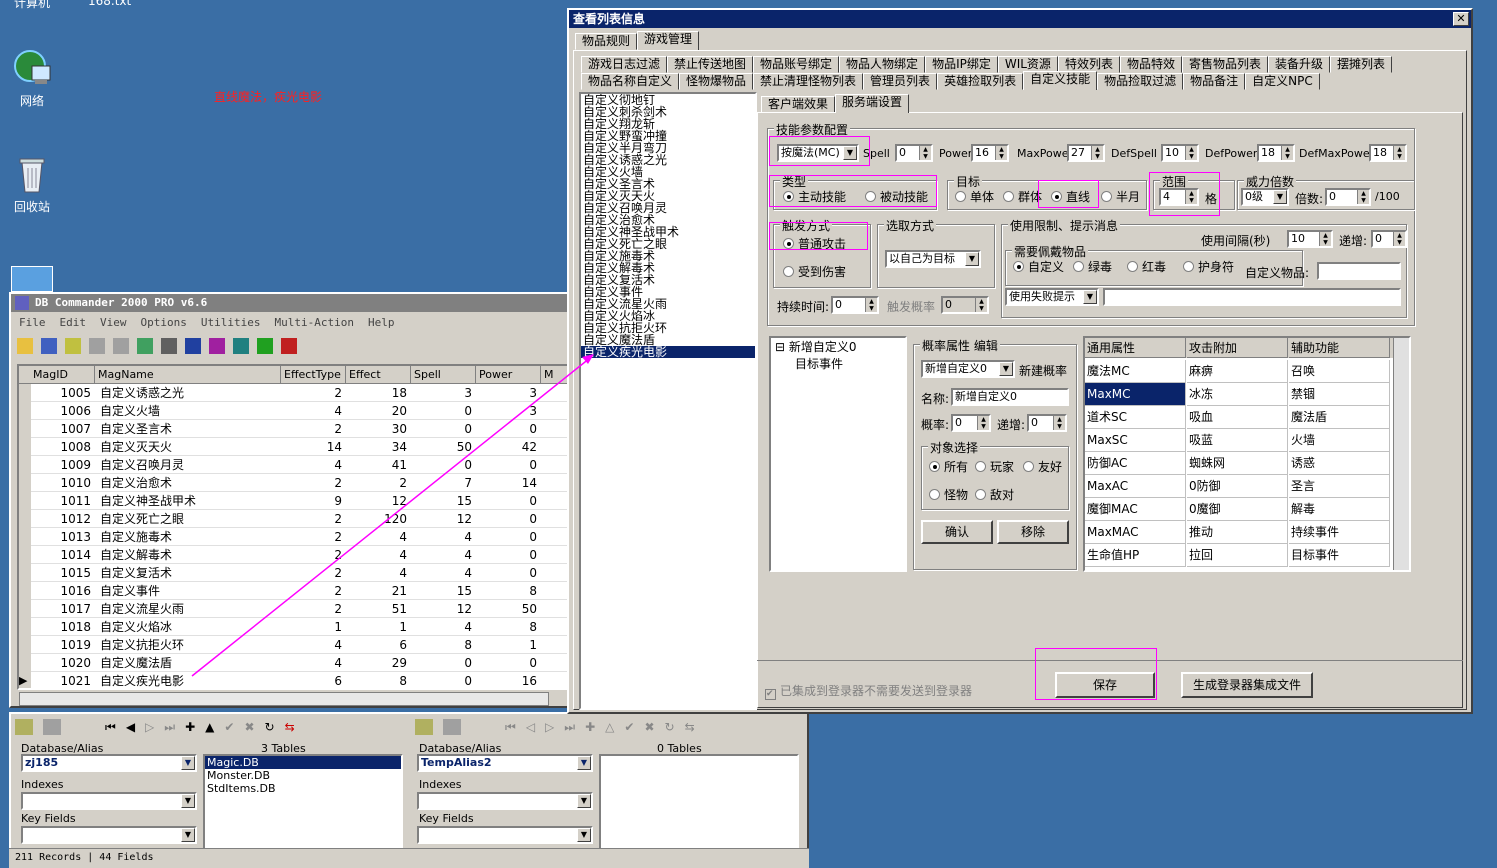 The image size is (1497, 868). What do you see at coordinates (1265, 197) in the screenshot?
I see `mult-level-combo: 0级 ▼` at bounding box center [1265, 197].